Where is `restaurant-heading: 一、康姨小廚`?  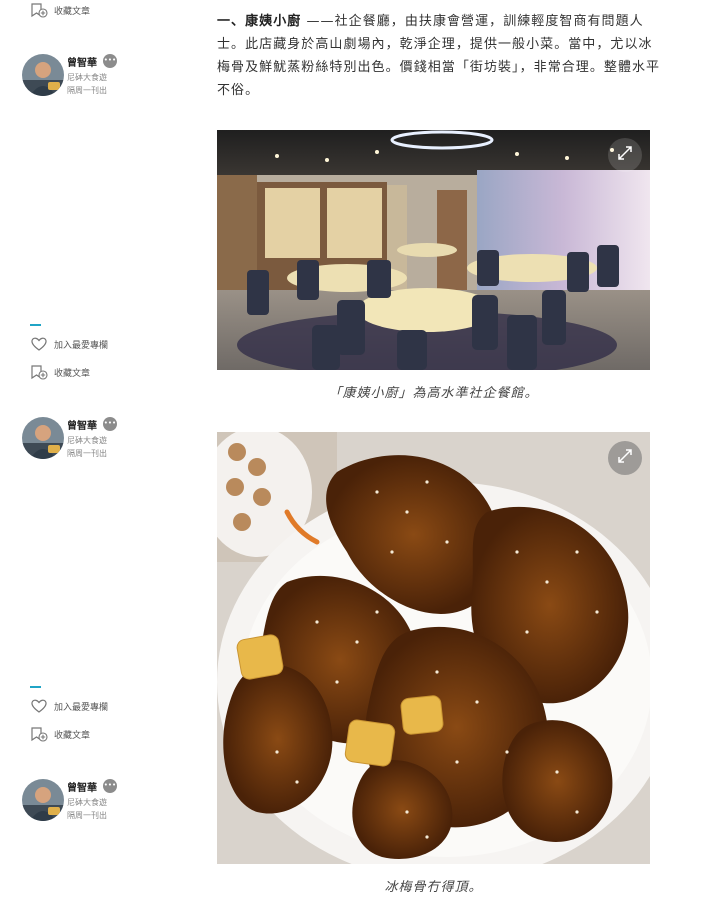 restaurant-heading: 一、康姨小廚 is located at coordinates (259, 21).